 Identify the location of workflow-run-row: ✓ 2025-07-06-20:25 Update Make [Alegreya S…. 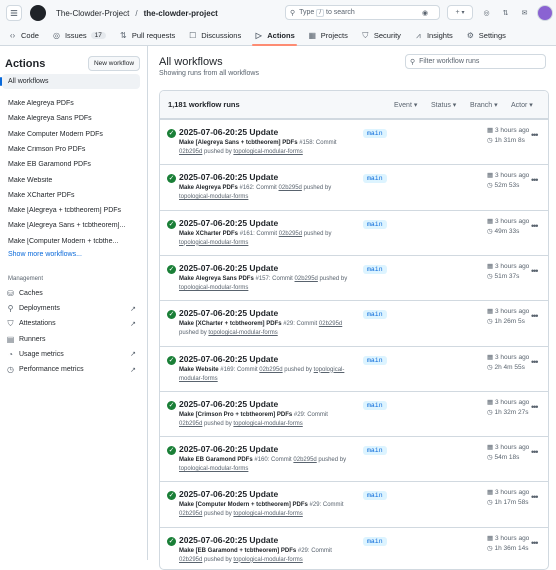
(354, 141).